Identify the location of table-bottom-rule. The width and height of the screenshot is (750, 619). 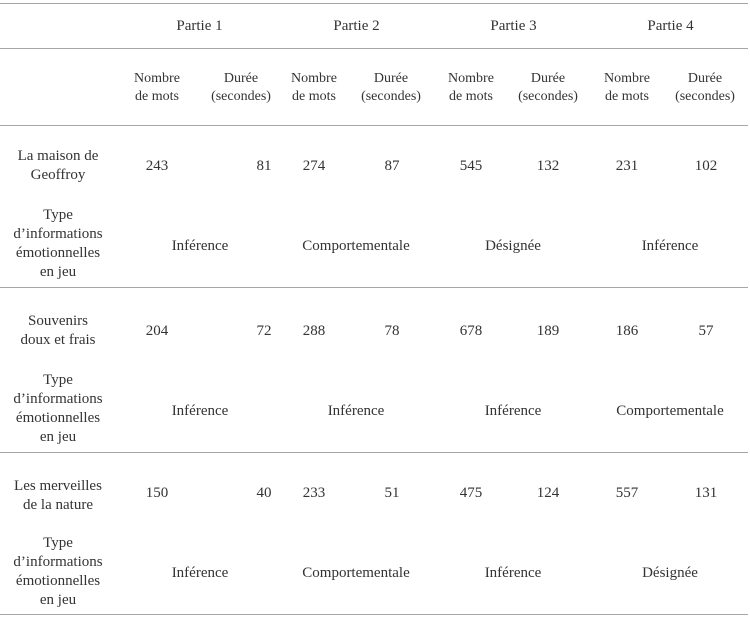
(374, 614).